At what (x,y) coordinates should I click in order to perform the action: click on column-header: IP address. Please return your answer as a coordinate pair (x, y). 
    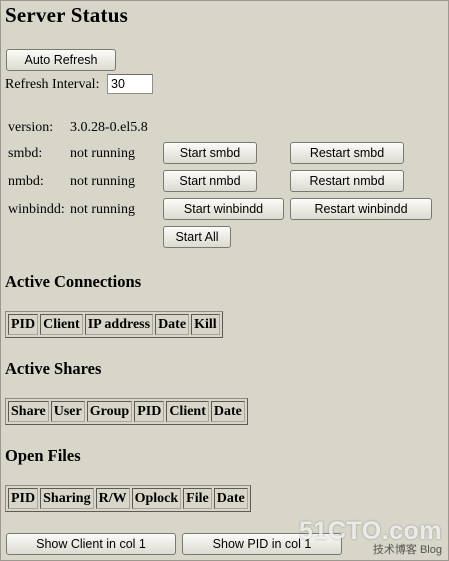
    Looking at the image, I should click on (119, 324).